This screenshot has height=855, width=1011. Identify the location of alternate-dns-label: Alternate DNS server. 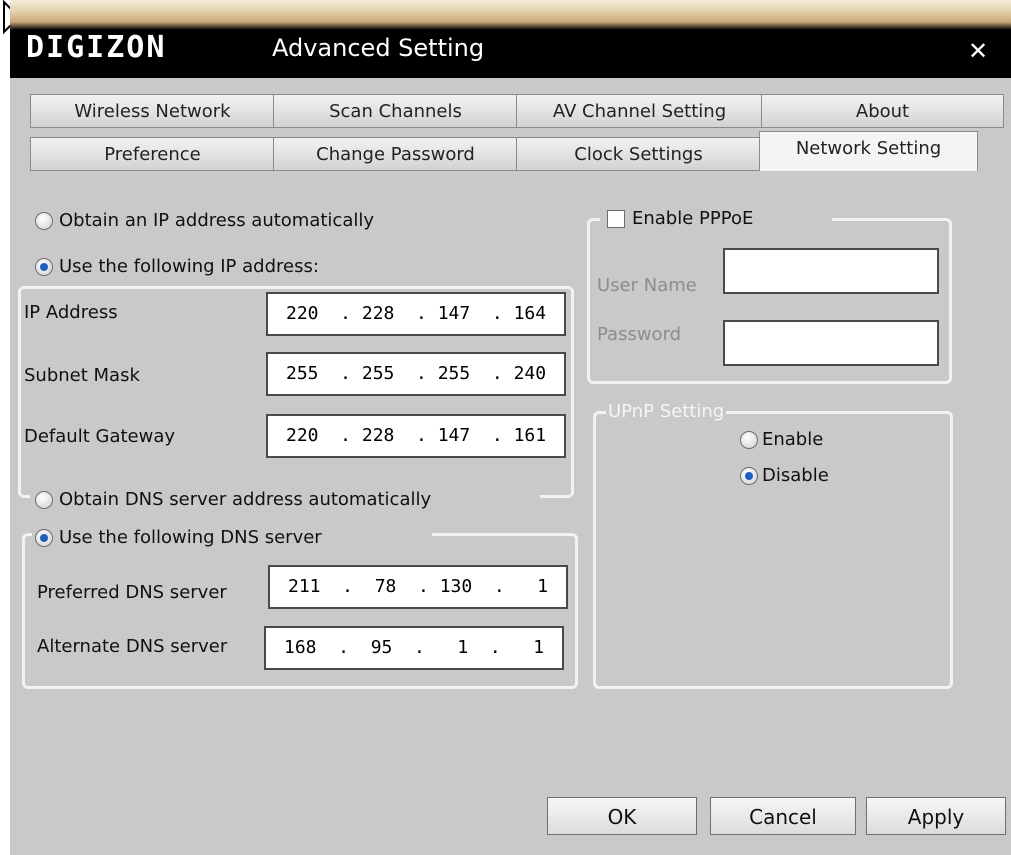
(132, 646).